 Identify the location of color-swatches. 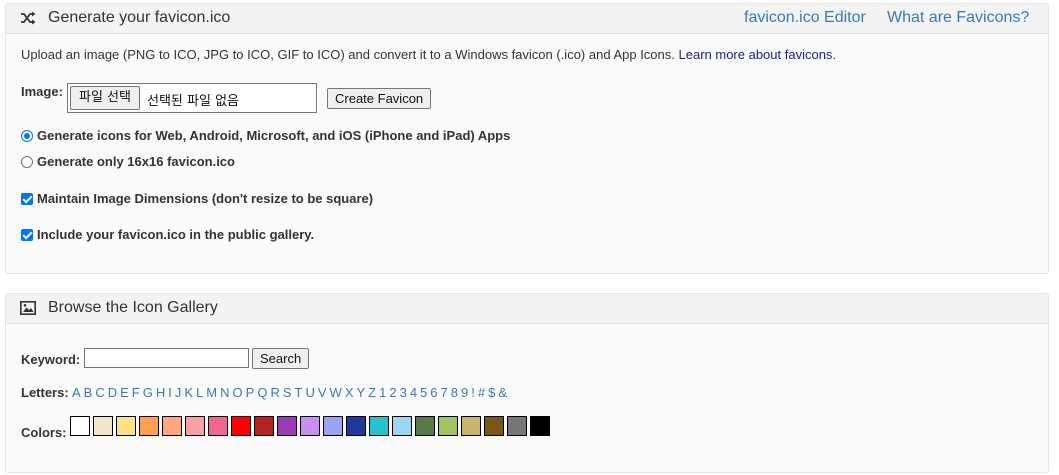
(310, 426).